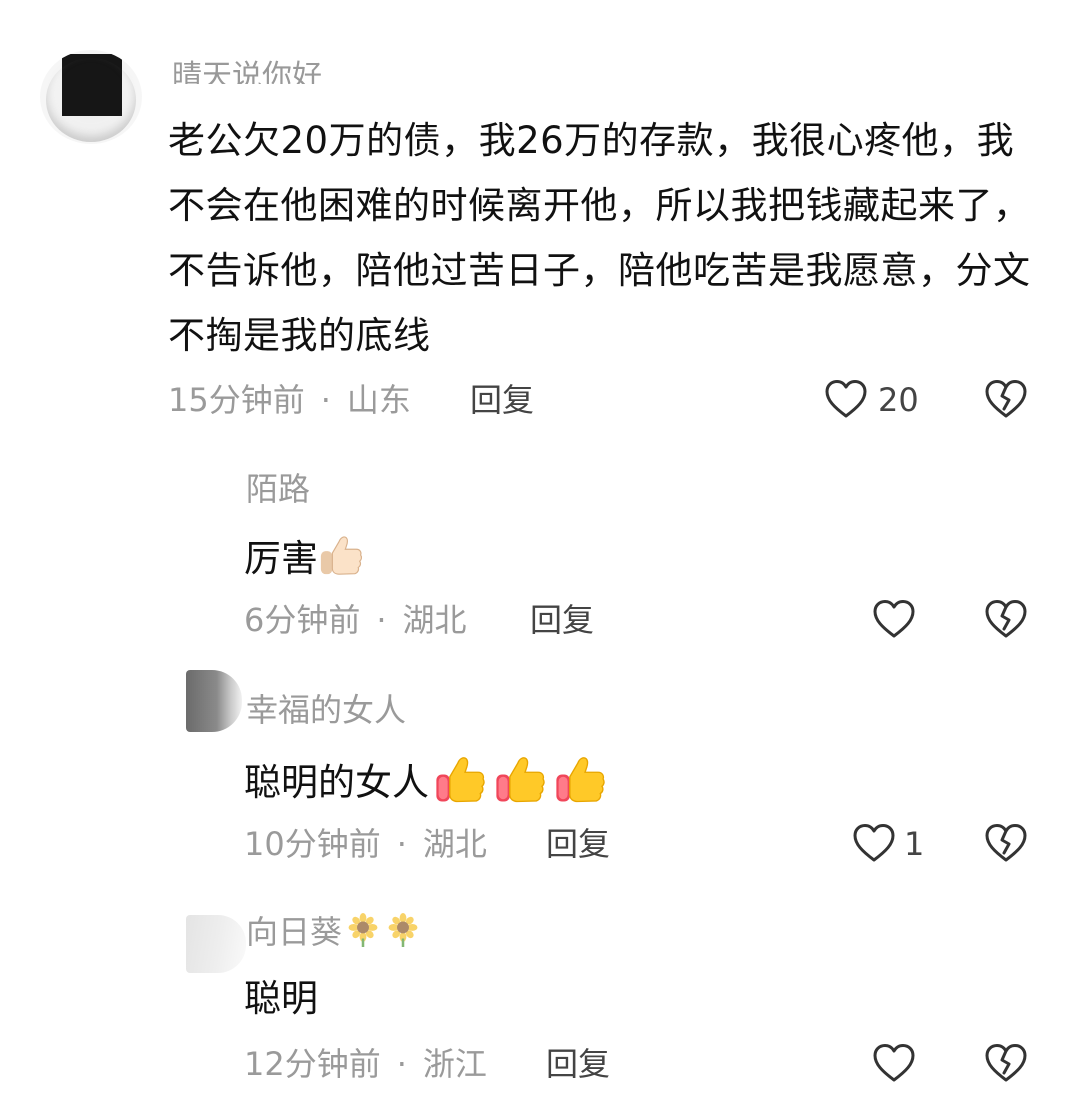  I want to click on timestamp: 10分钟前, so click(312, 844).